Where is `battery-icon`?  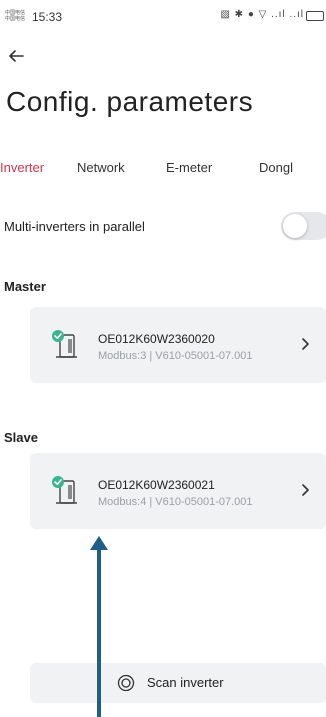
battery-icon is located at coordinates (315, 16).